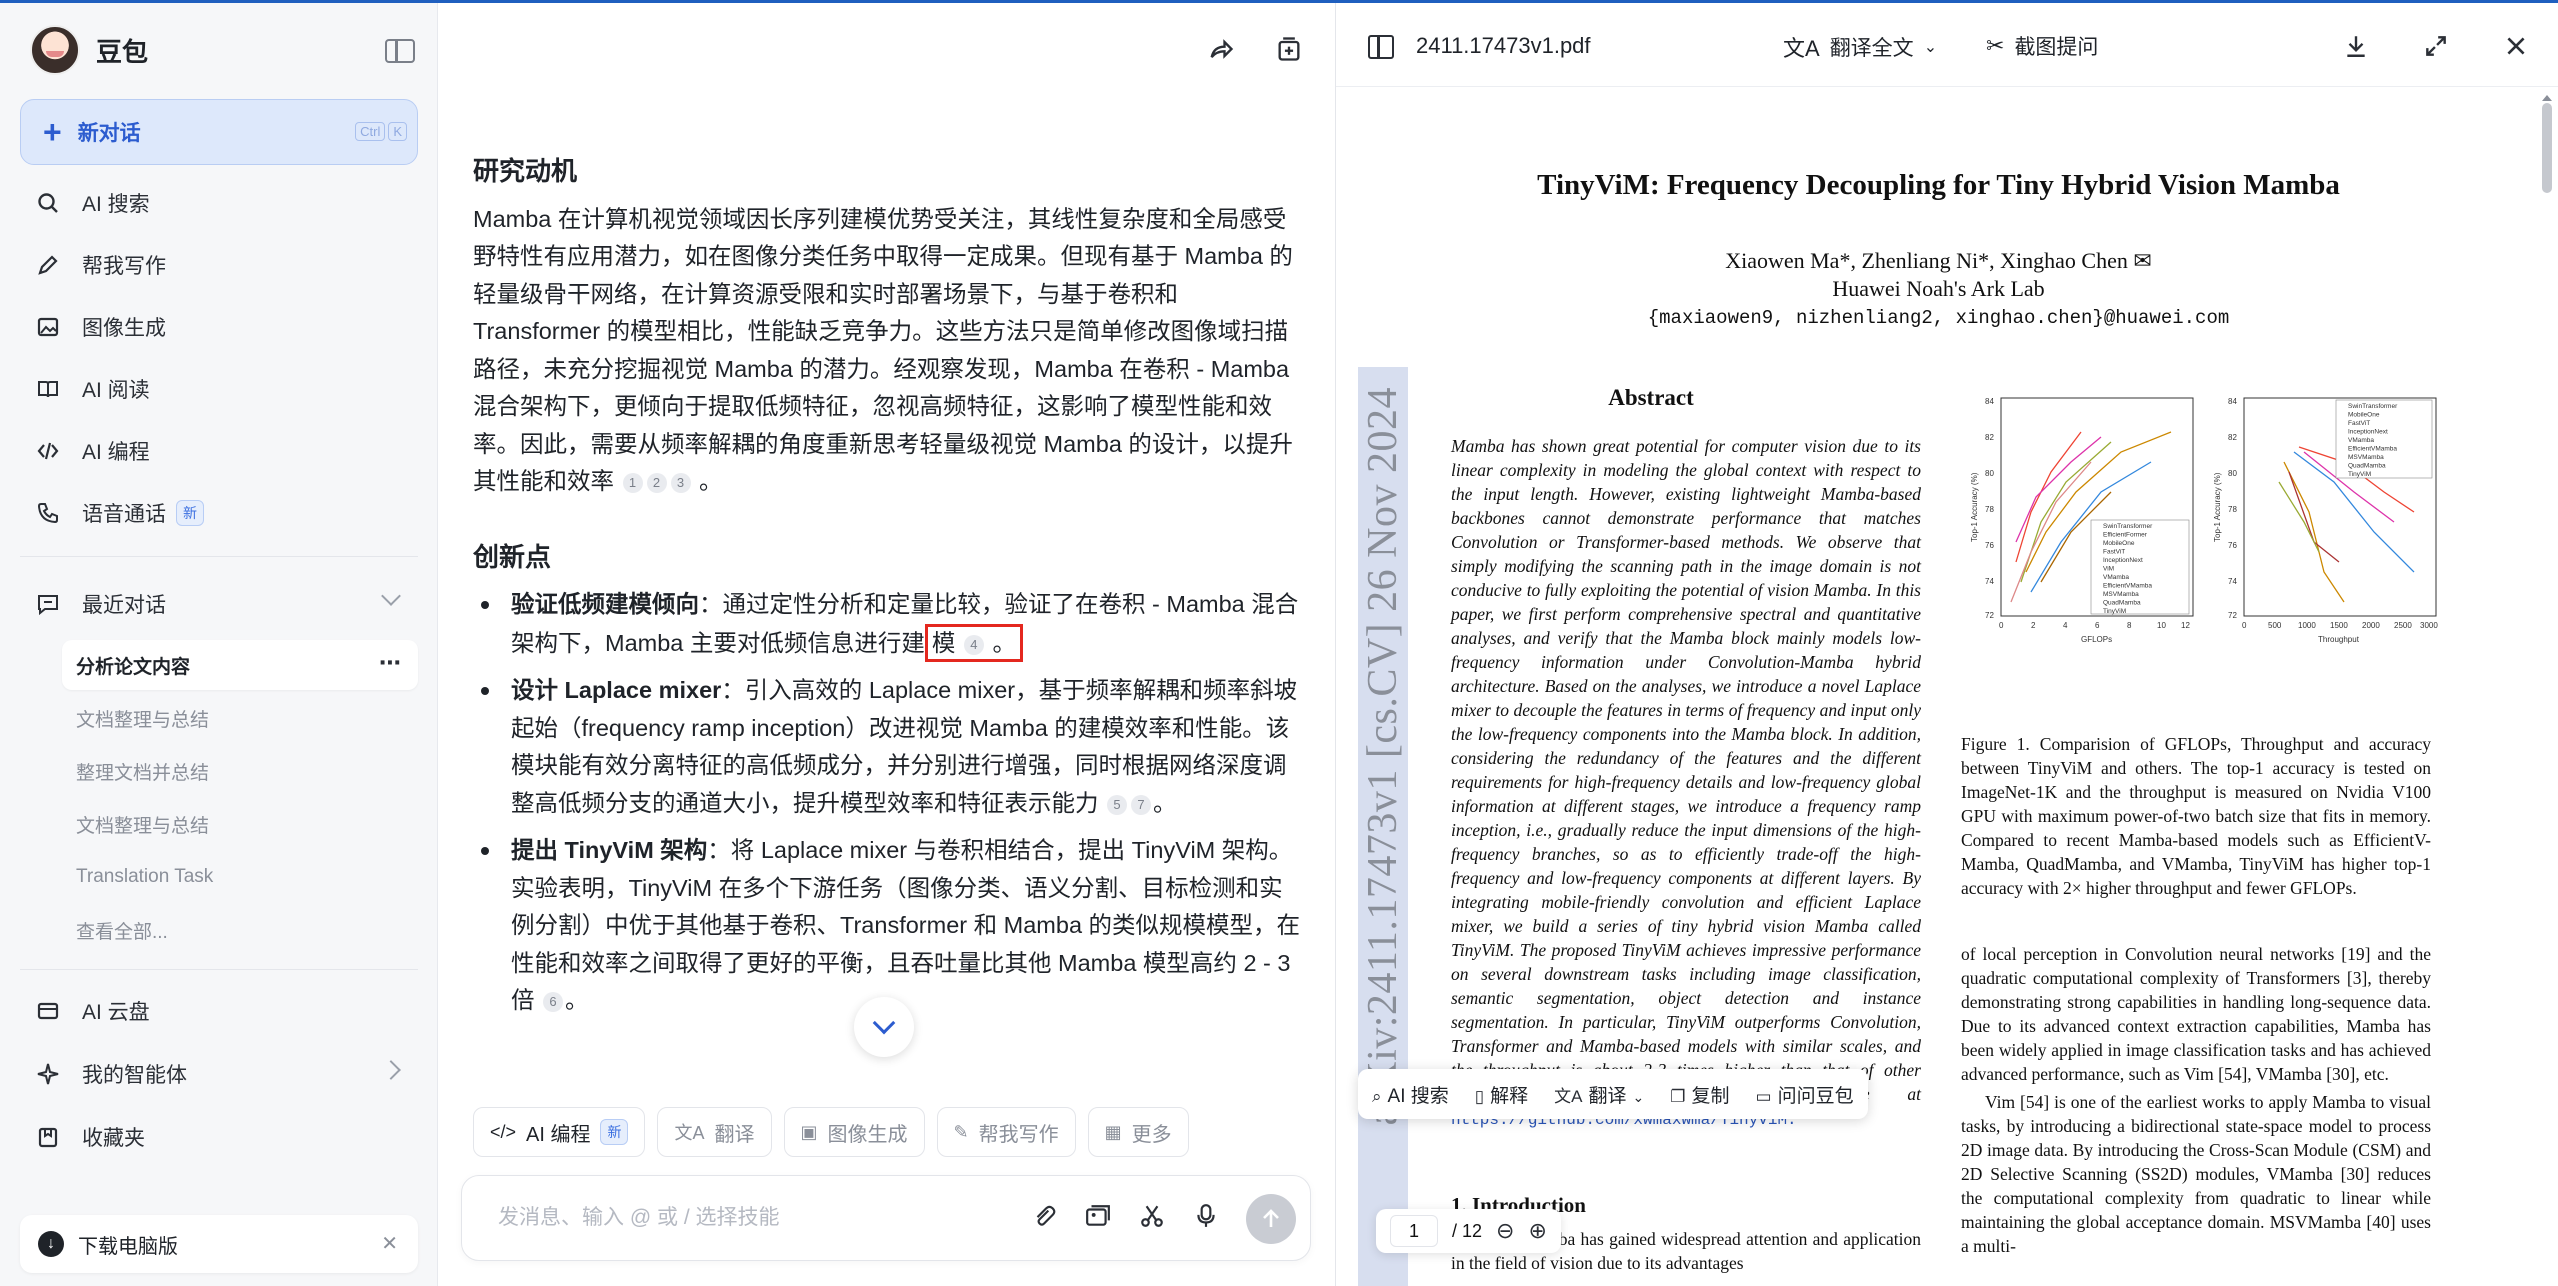 This screenshot has height=1286, width=2558. Describe the element at coordinates (559, 1132) in the screenshot. I see `skill-ai-coding: </> AI 编程 新` at that location.